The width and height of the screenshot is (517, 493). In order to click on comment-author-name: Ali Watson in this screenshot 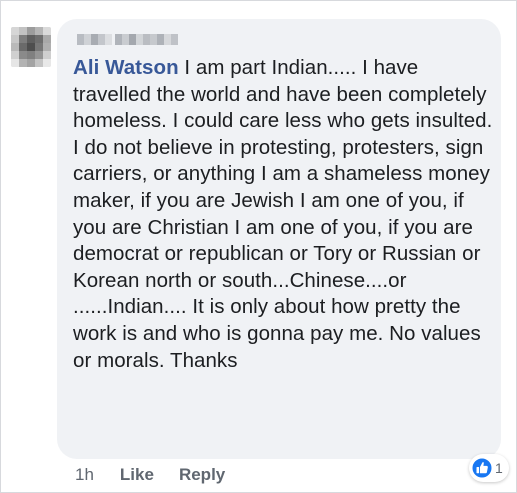, I will do `click(126, 67)`.